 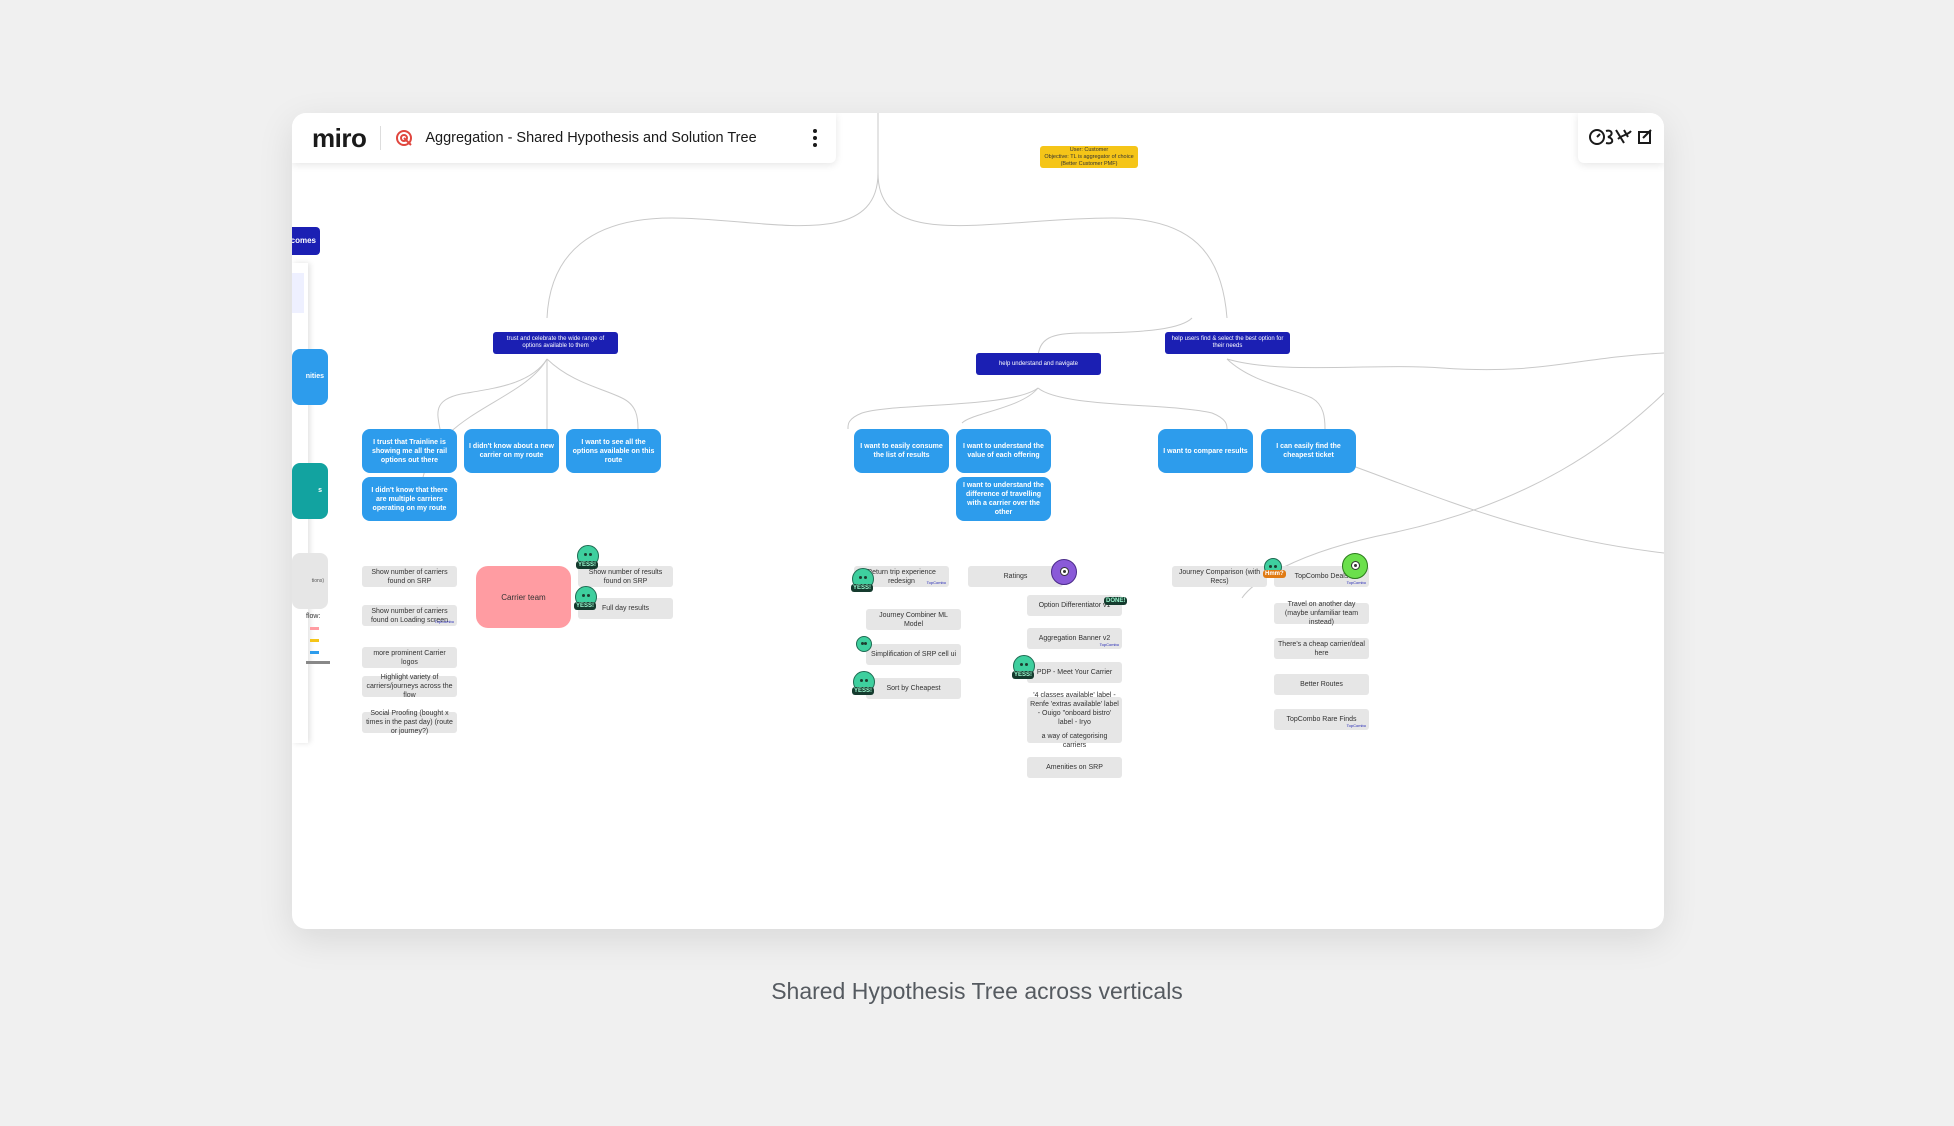 I want to click on solution-card: Ratings, so click(x=1015, y=576).